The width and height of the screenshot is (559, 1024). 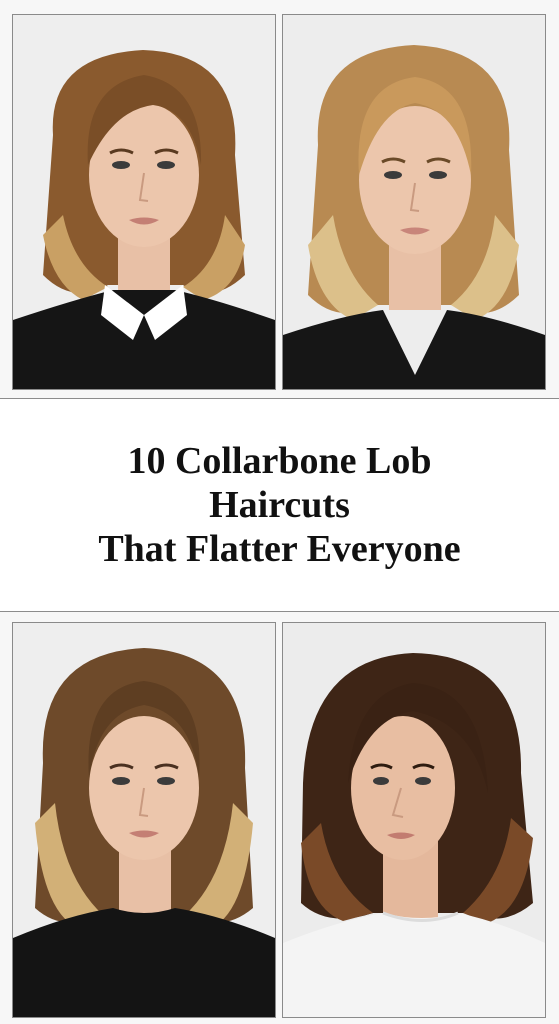 What do you see at coordinates (279, 611) in the screenshot?
I see `divider-bottom` at bounding box center [279, 611].